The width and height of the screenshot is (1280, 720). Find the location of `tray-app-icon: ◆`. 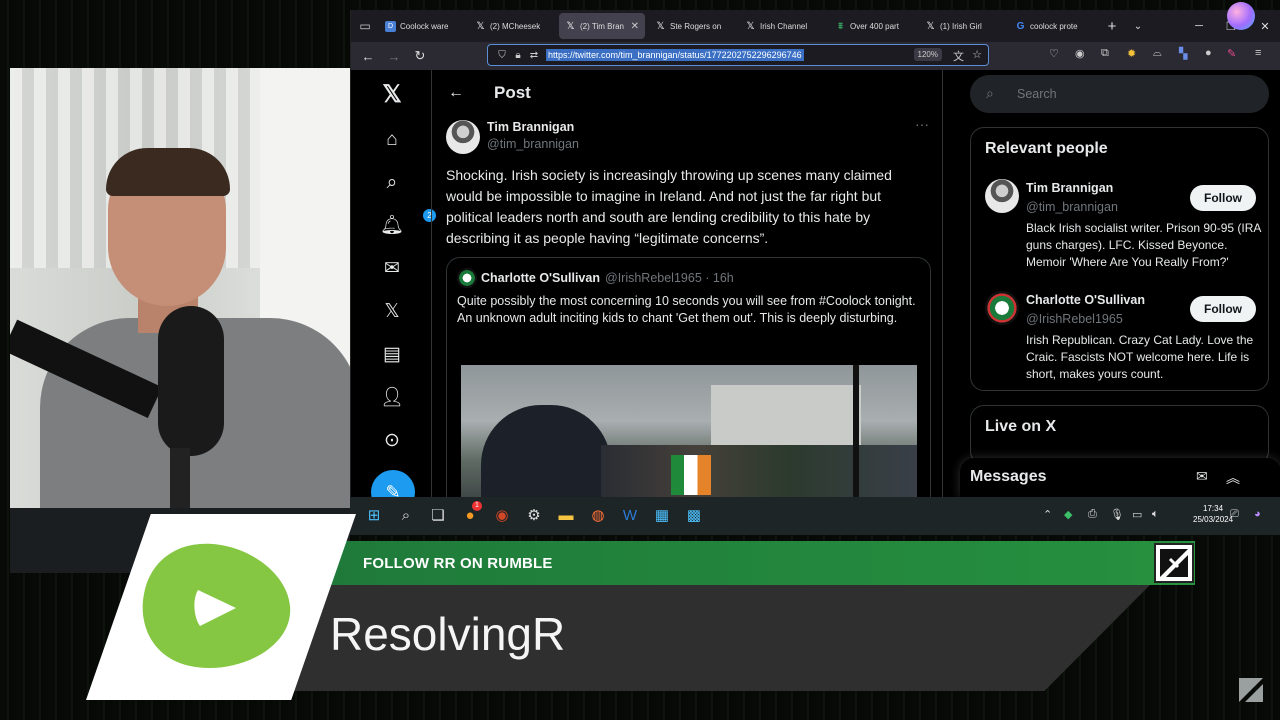

tray-app-icon: ◆ is located at coordinates (1068, 514).